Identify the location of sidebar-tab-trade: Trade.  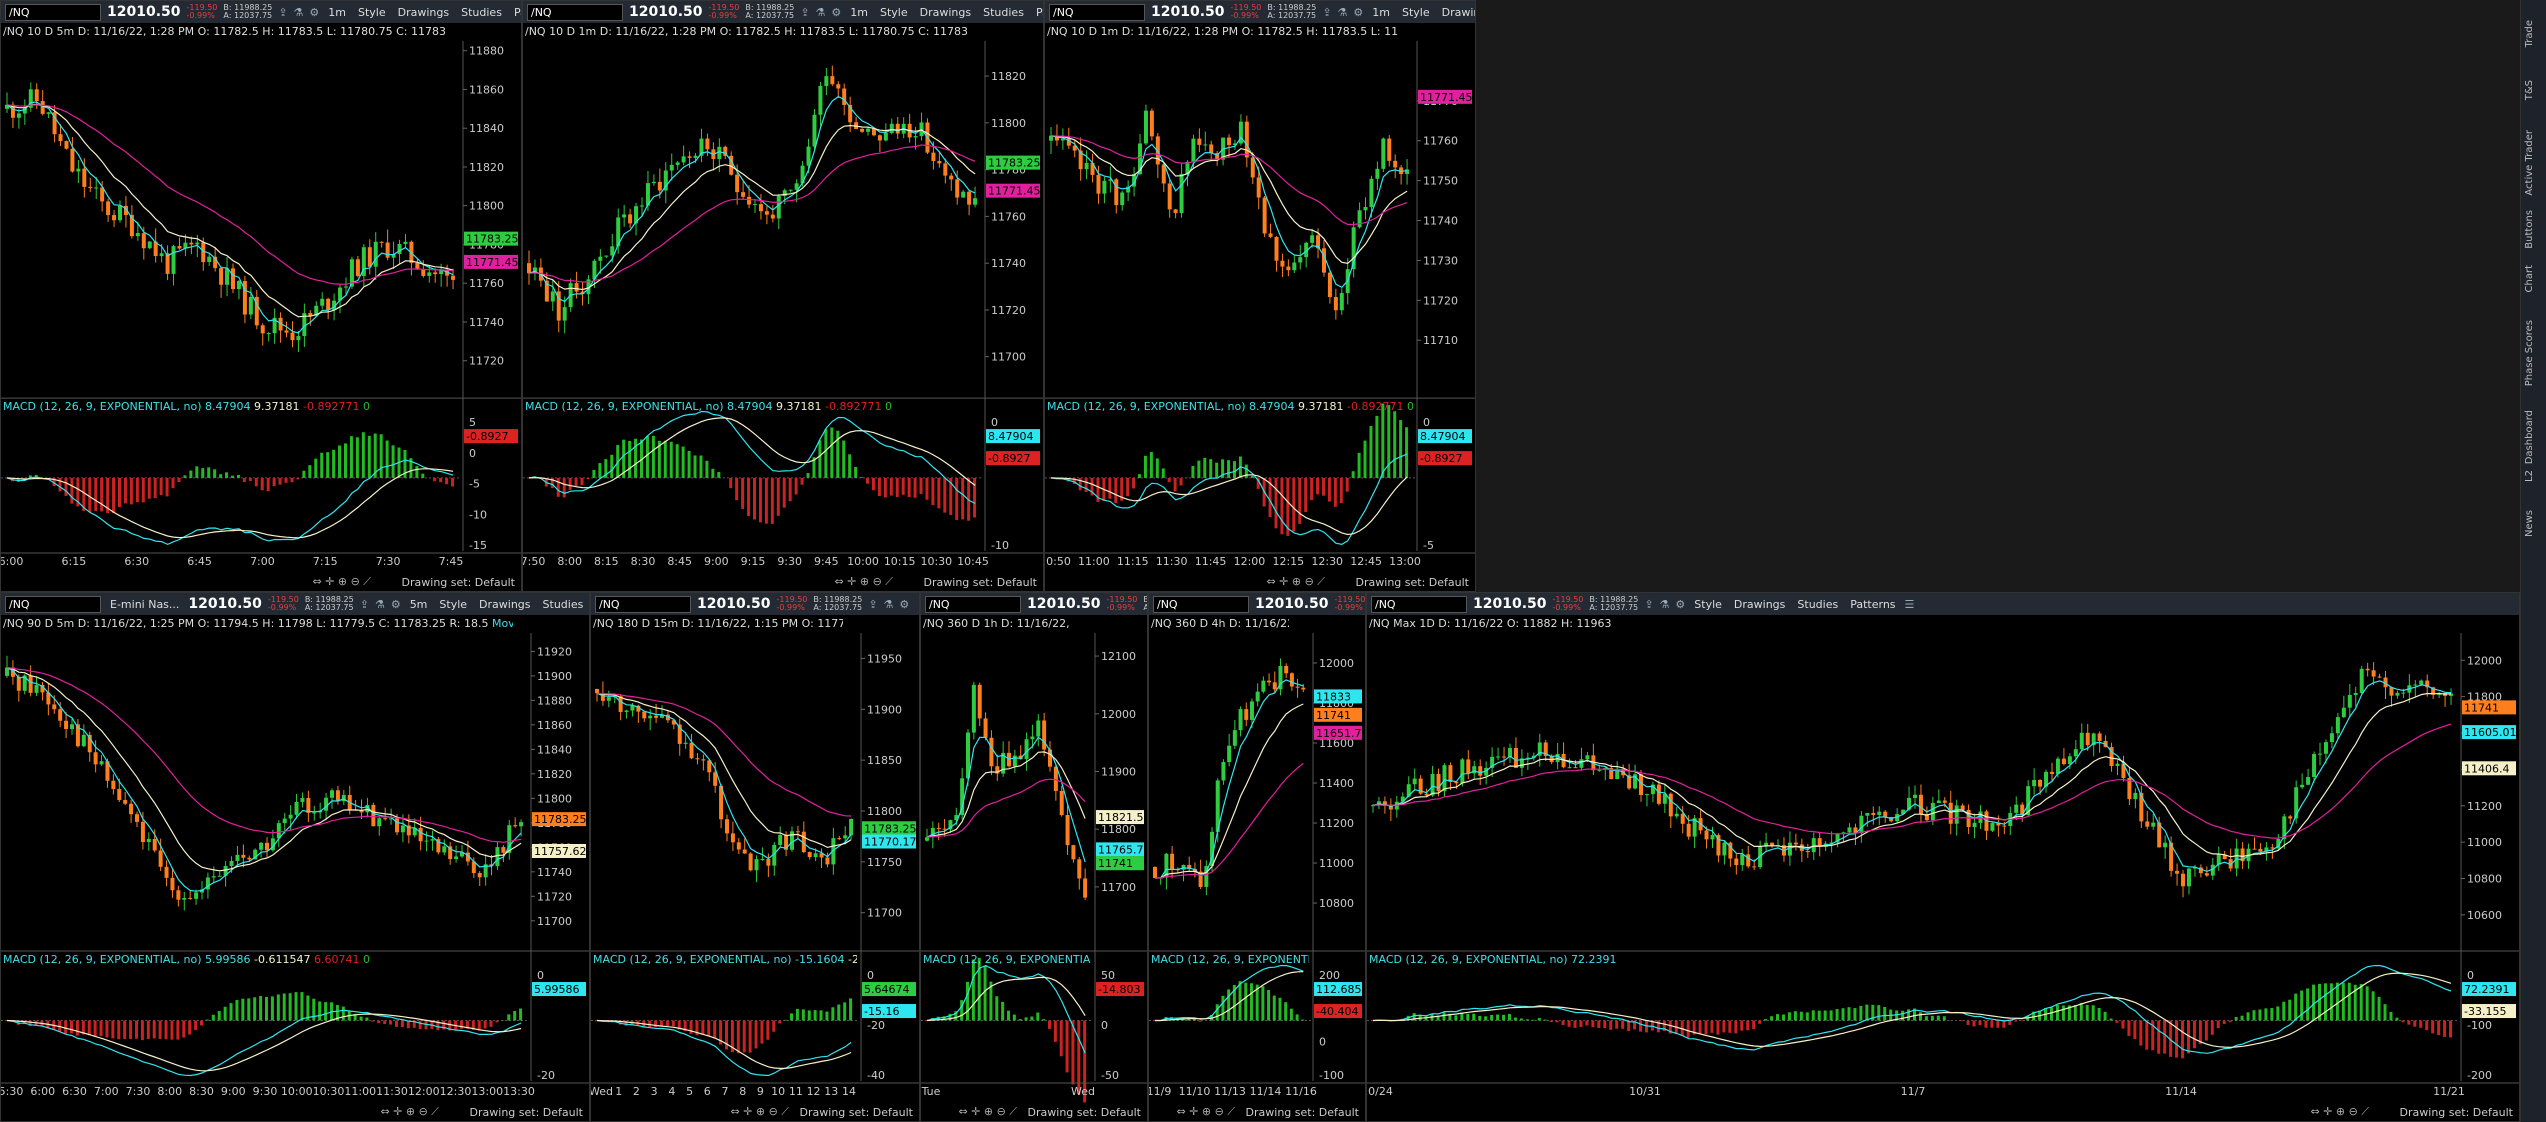
(2529, 33).